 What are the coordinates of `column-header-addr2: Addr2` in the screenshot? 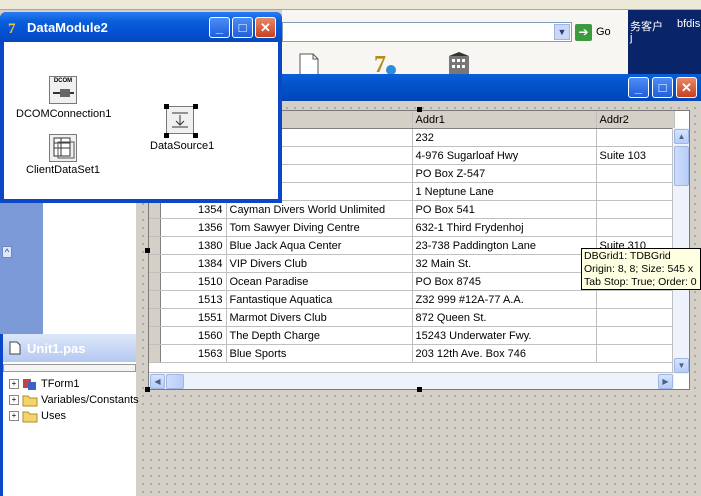 It's located at (635, 120).